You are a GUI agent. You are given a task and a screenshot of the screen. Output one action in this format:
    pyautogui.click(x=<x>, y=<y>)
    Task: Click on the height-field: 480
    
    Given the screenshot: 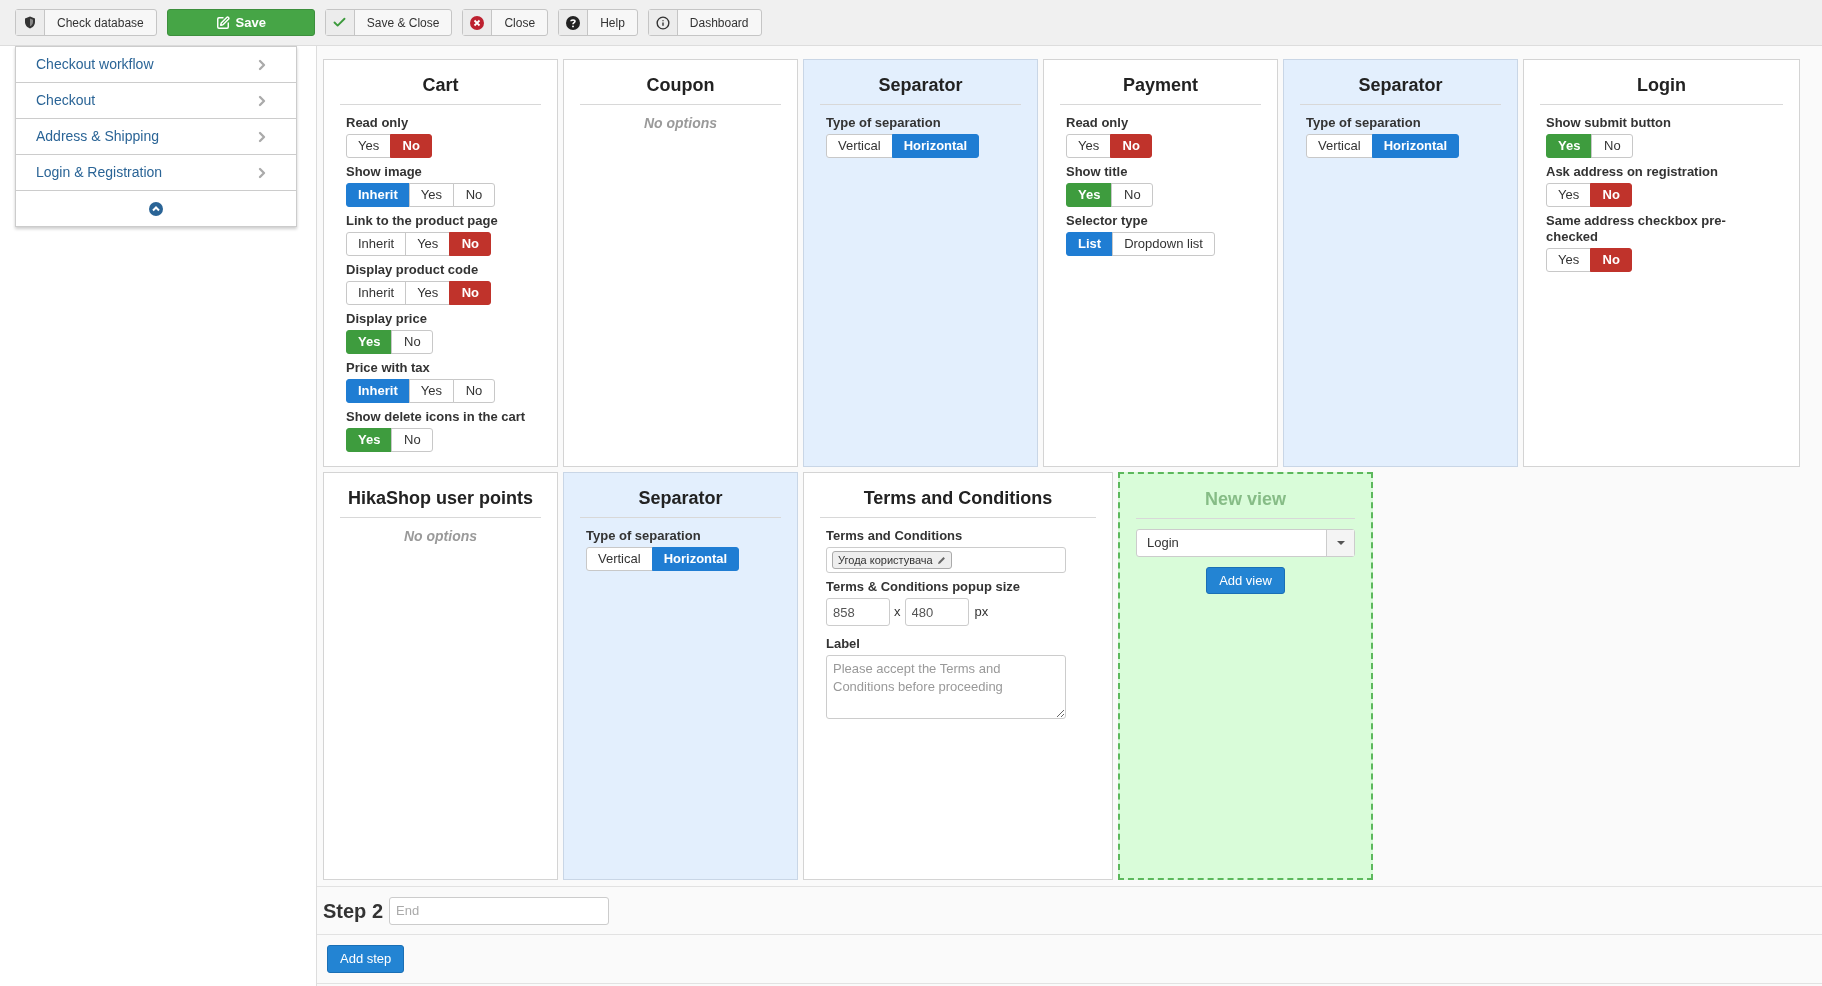 What is the action you would take?
    pyautogui.click(x=936, y=612)
    